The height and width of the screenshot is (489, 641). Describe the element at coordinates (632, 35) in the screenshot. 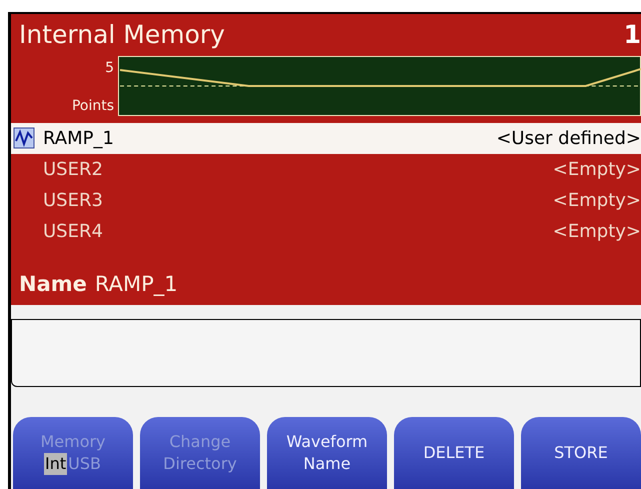

I see `page-number: 1` at that location.